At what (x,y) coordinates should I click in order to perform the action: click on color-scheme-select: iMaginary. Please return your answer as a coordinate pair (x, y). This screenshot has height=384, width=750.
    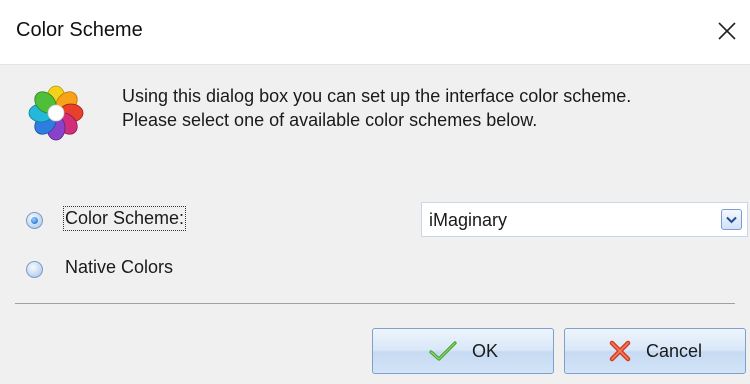
    Looking at the image, I should click on (584, 219).